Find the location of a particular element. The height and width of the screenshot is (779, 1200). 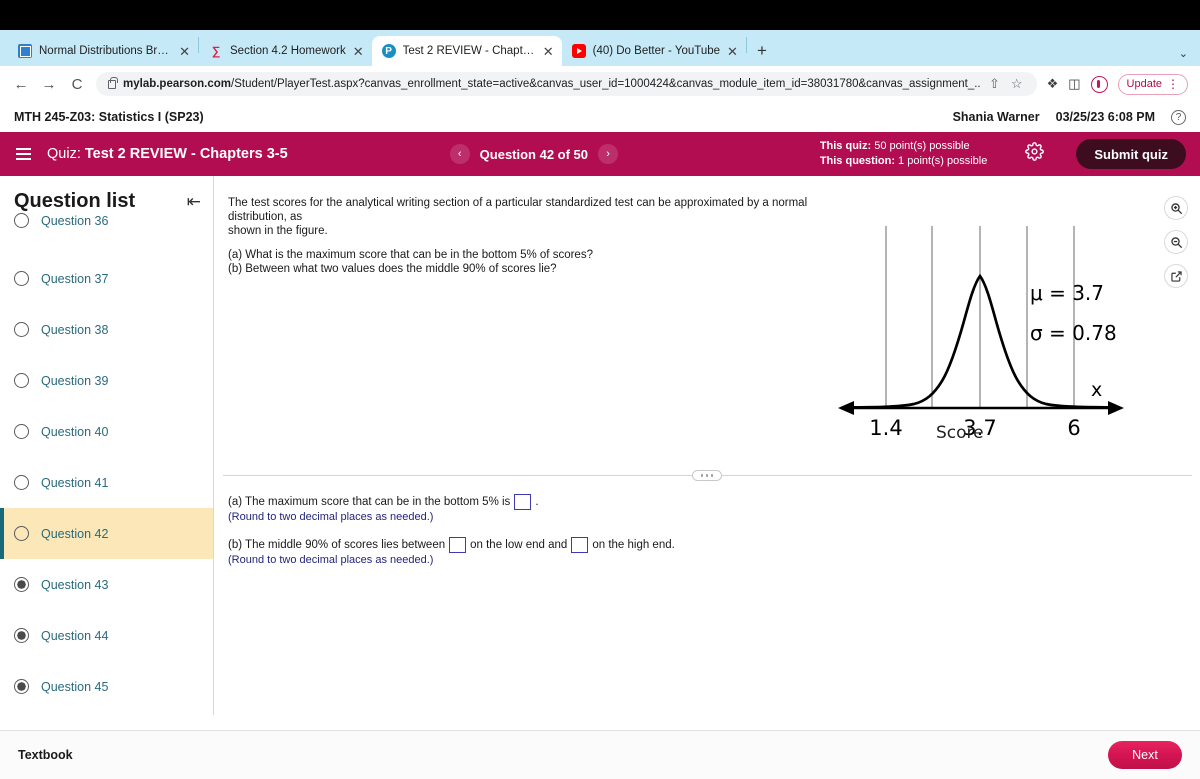

tab-list-chevron-down-icon: ⌄ is located at coordinates (1189, 53).